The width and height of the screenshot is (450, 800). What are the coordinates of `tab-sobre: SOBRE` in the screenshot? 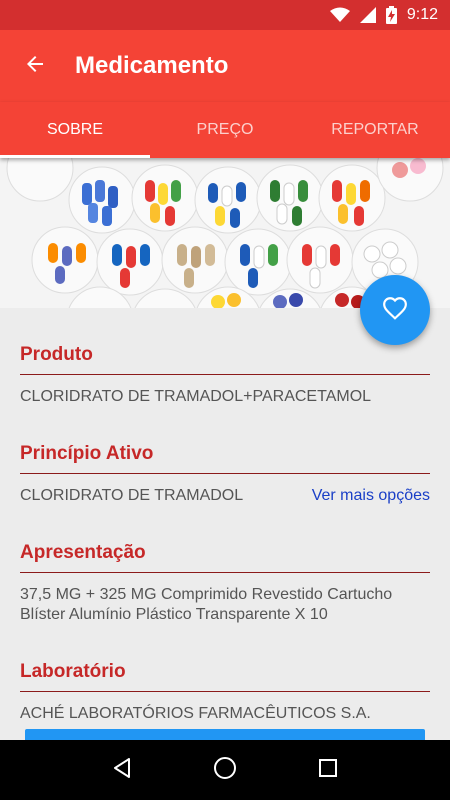 It's located at (75, 130).